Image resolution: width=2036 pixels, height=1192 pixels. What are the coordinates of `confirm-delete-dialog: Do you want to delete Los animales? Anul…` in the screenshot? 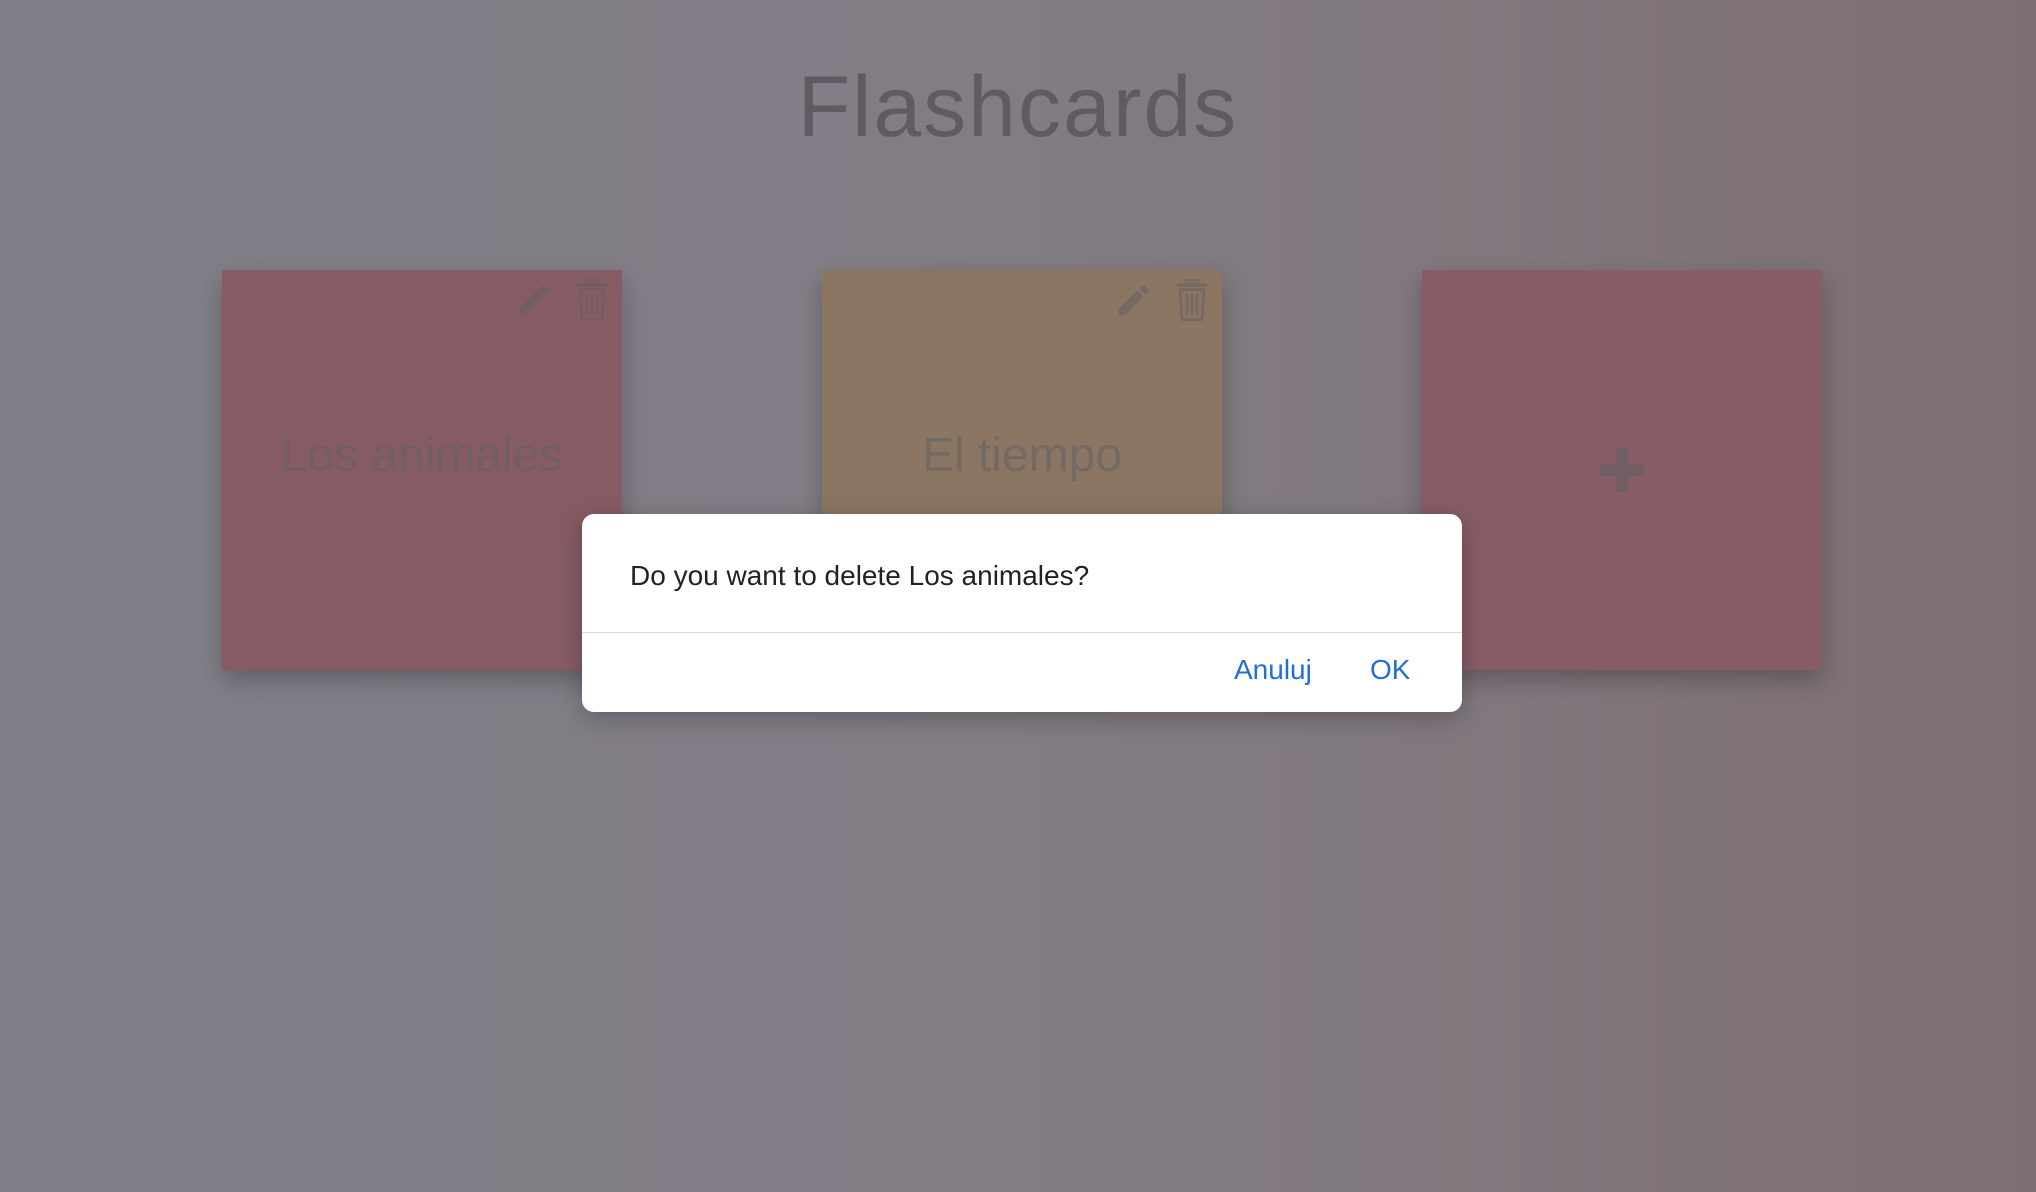 It's located at (1022, 613).